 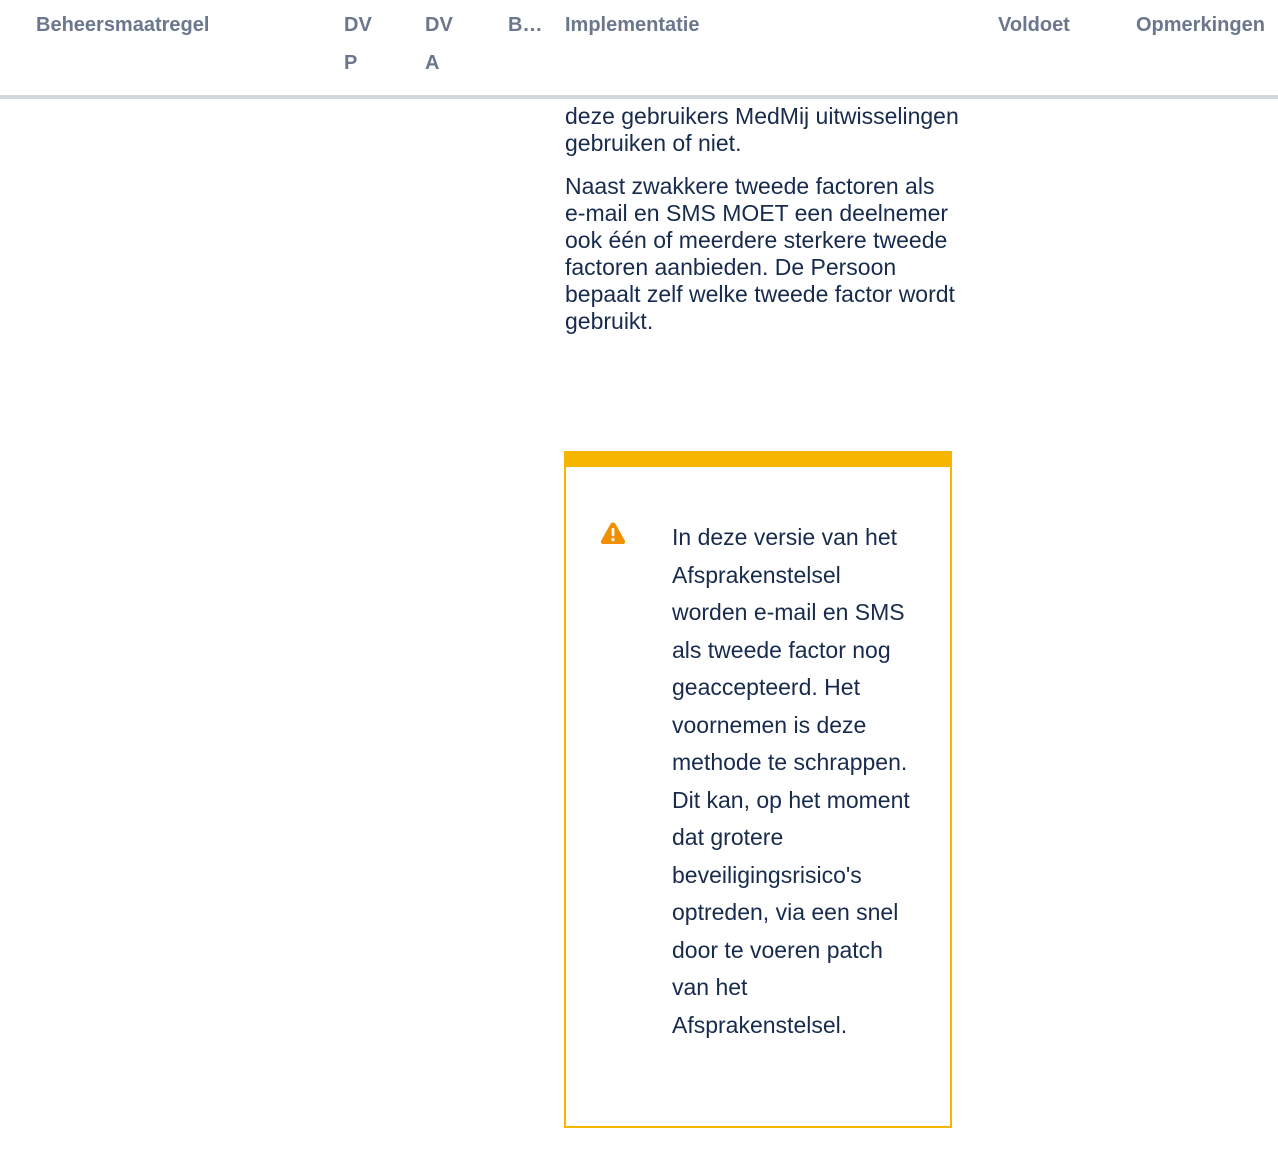 I want to click on header-beheersmaatregel: Beheersmaatregel, so click(x=122, y=25).